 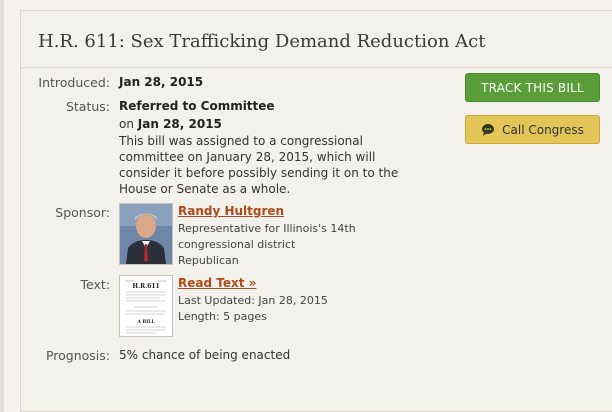 I want to click on text-length: Length: 5 pages, so click(x=222, y=316).